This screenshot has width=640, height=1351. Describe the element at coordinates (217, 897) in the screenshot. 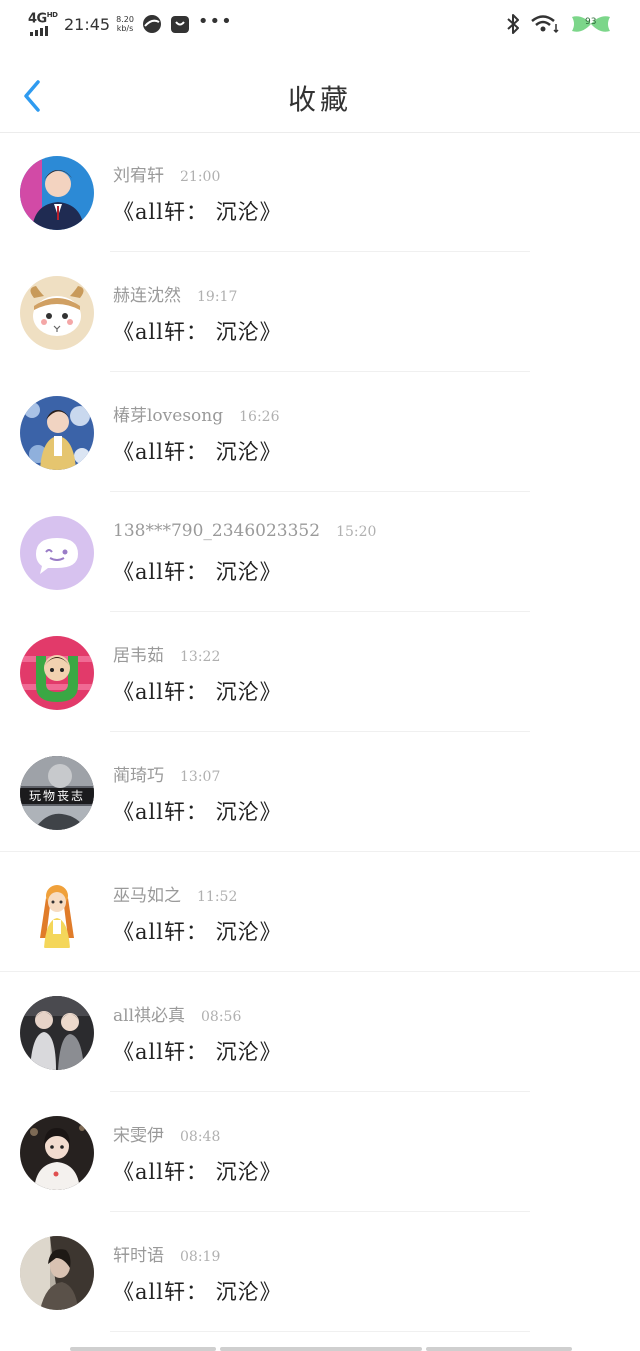

I see `timestamp: 11:52` at that location.